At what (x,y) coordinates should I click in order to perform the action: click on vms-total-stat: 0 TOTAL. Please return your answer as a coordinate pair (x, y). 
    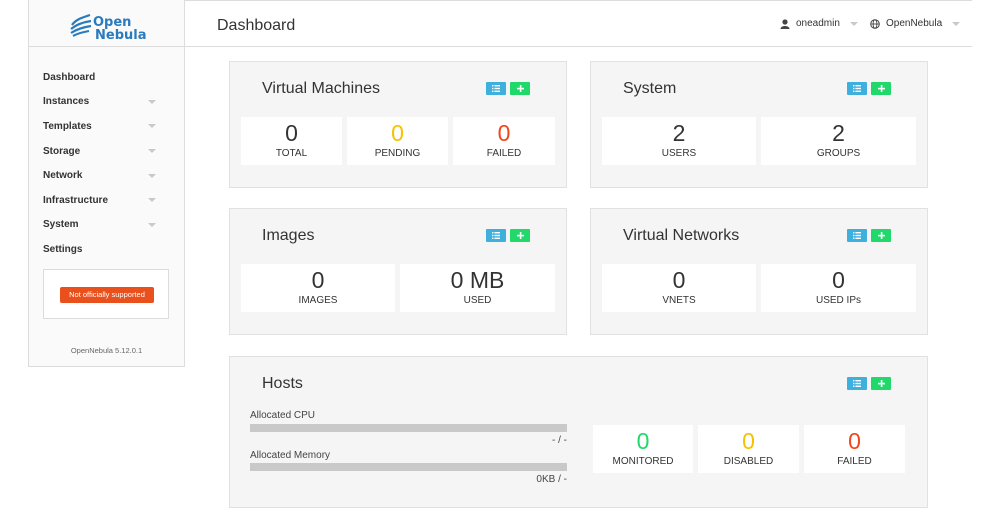
    Looking at the image, I should click on (291, 141).